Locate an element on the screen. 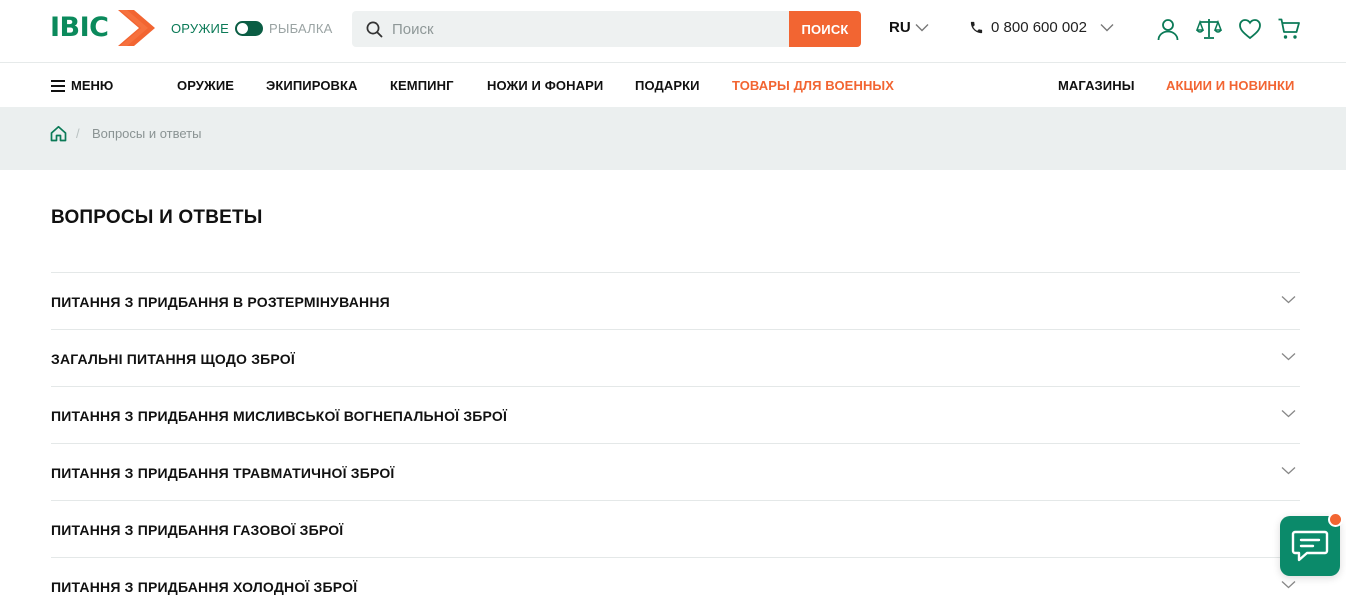 Image resolution: width=1346 pixels, height=599 pixels. faq-question: ПИТАННЯ З ПРИДБАННЯ ГАЗОВОЇ ЗБРОЇ is located at coordinates (197, 530).